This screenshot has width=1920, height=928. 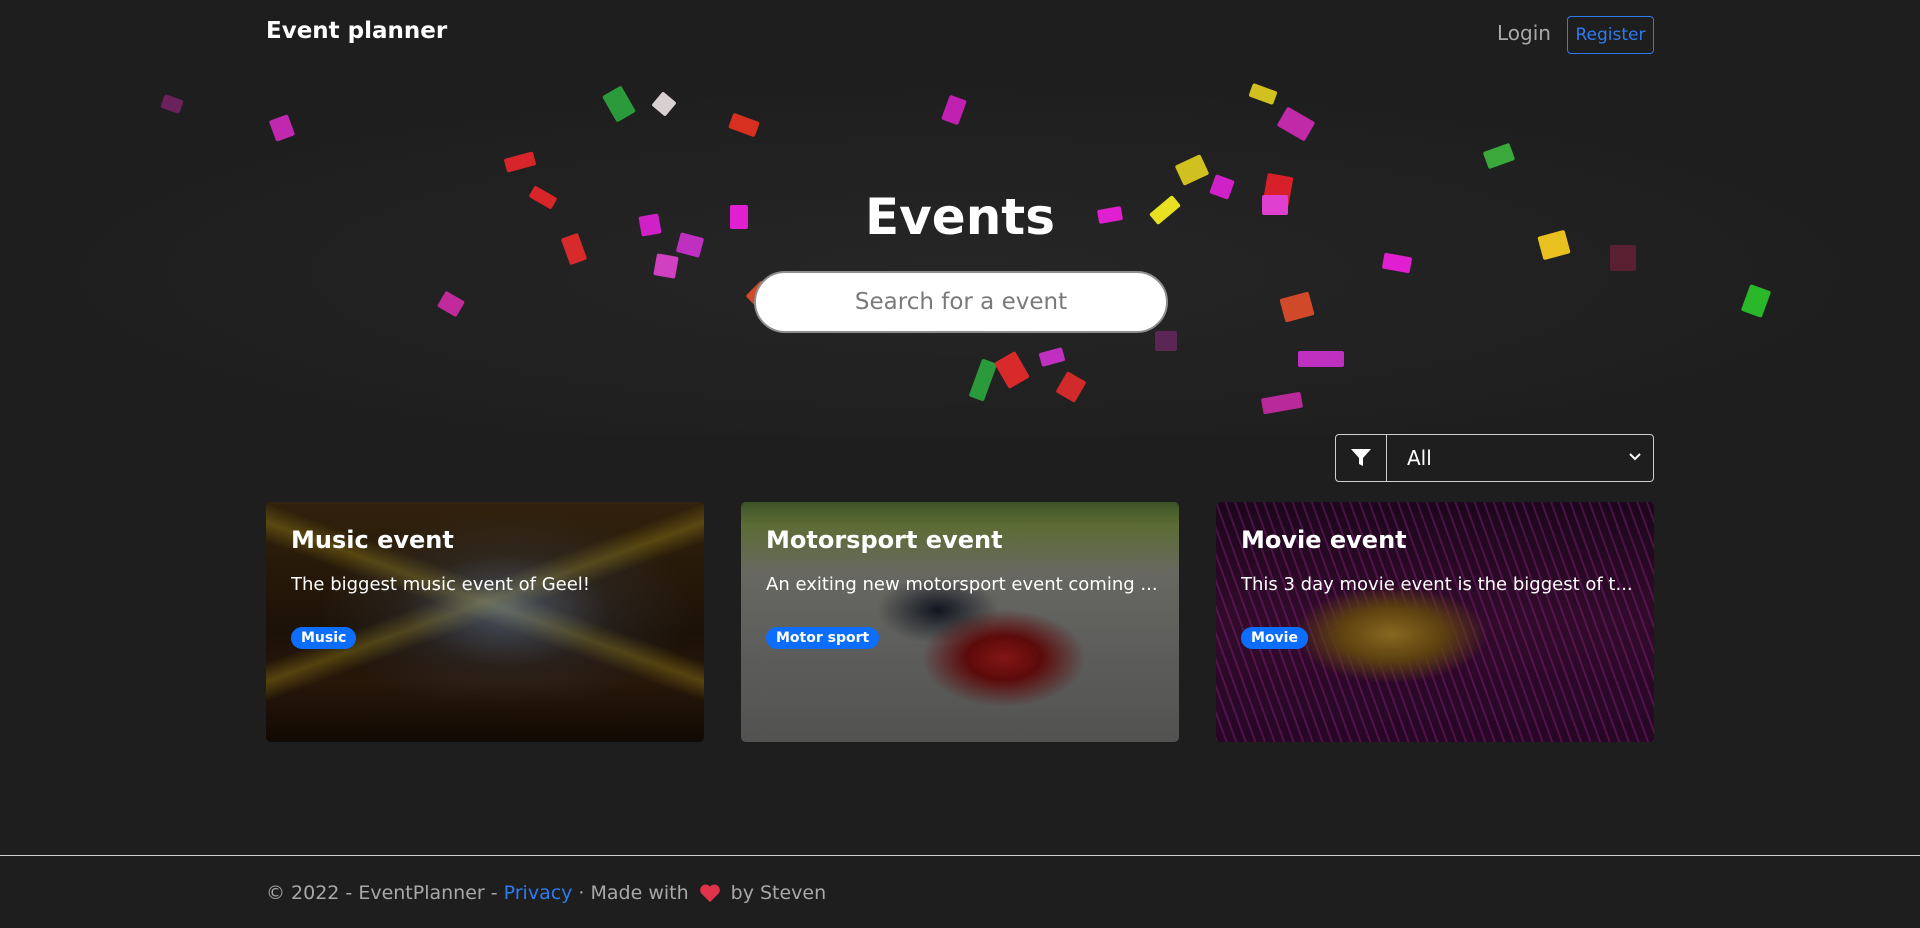 I want to click on copyright-text: © 2022 - EventPlanner -, so click(x=382, y=893).